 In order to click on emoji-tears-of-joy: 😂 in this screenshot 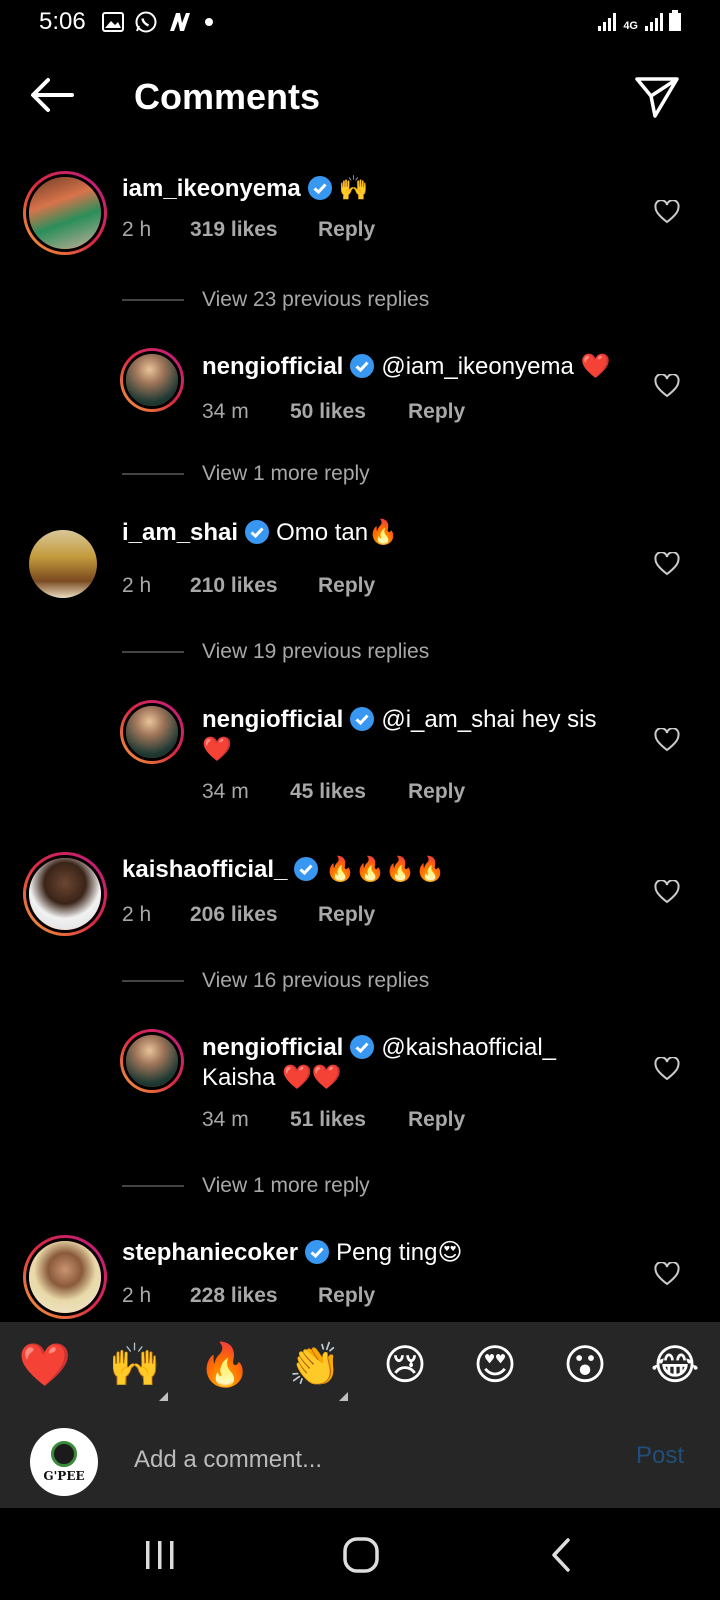, I will do `click(675, 1365)`.